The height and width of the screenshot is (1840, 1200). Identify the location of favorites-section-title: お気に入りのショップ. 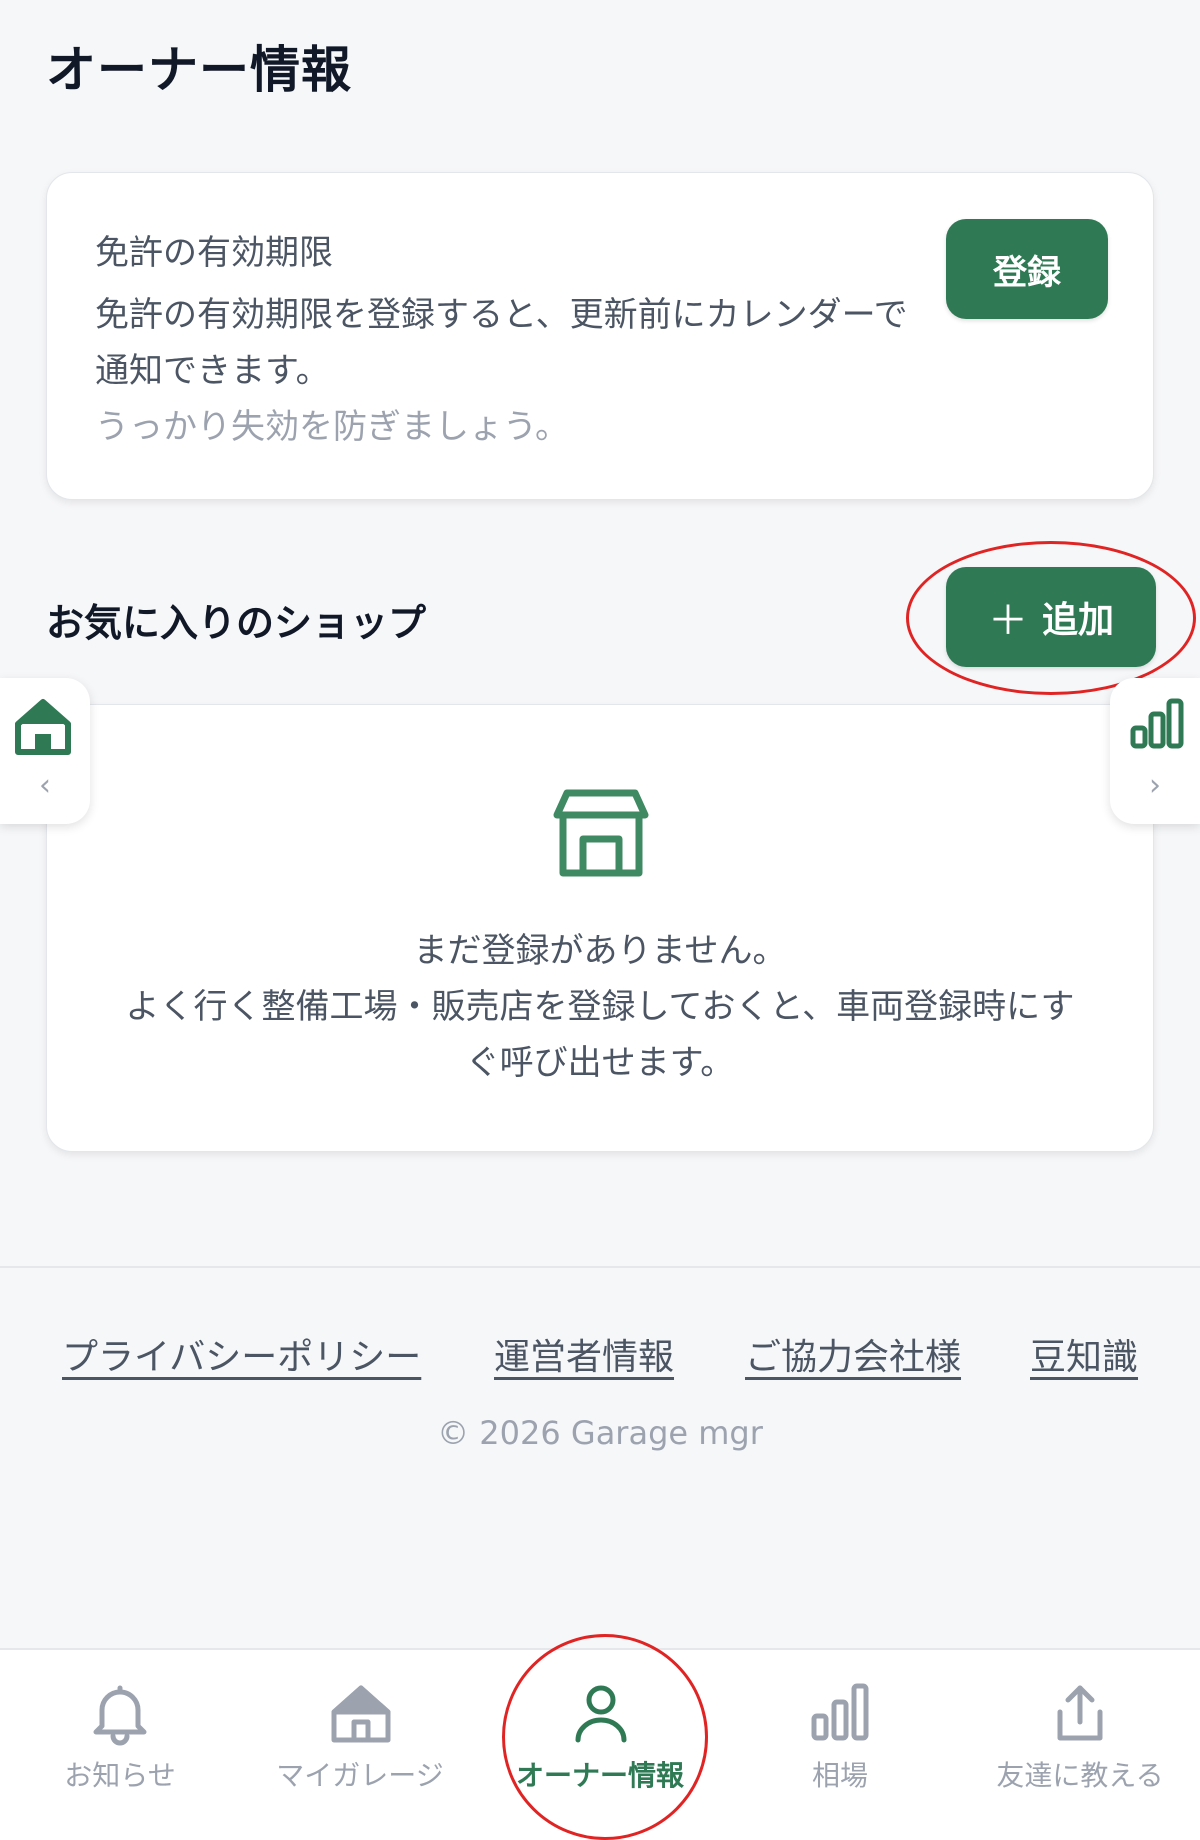
(236, 623).